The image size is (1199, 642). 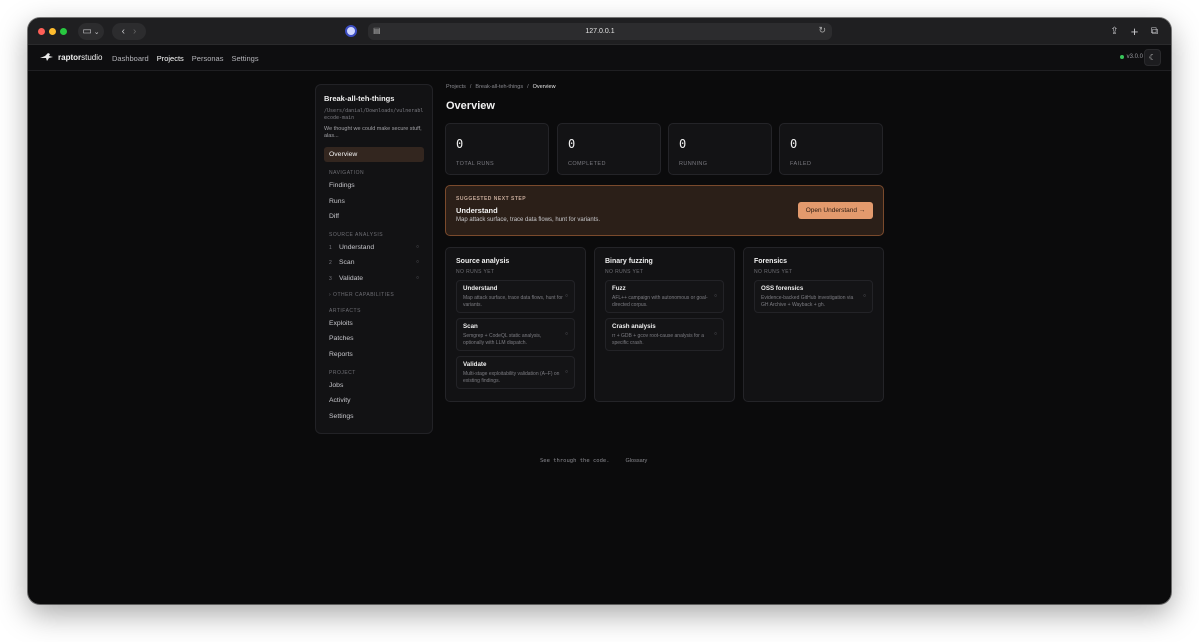 I want to click on status-dot-icon, so click(x=1121, y=57).